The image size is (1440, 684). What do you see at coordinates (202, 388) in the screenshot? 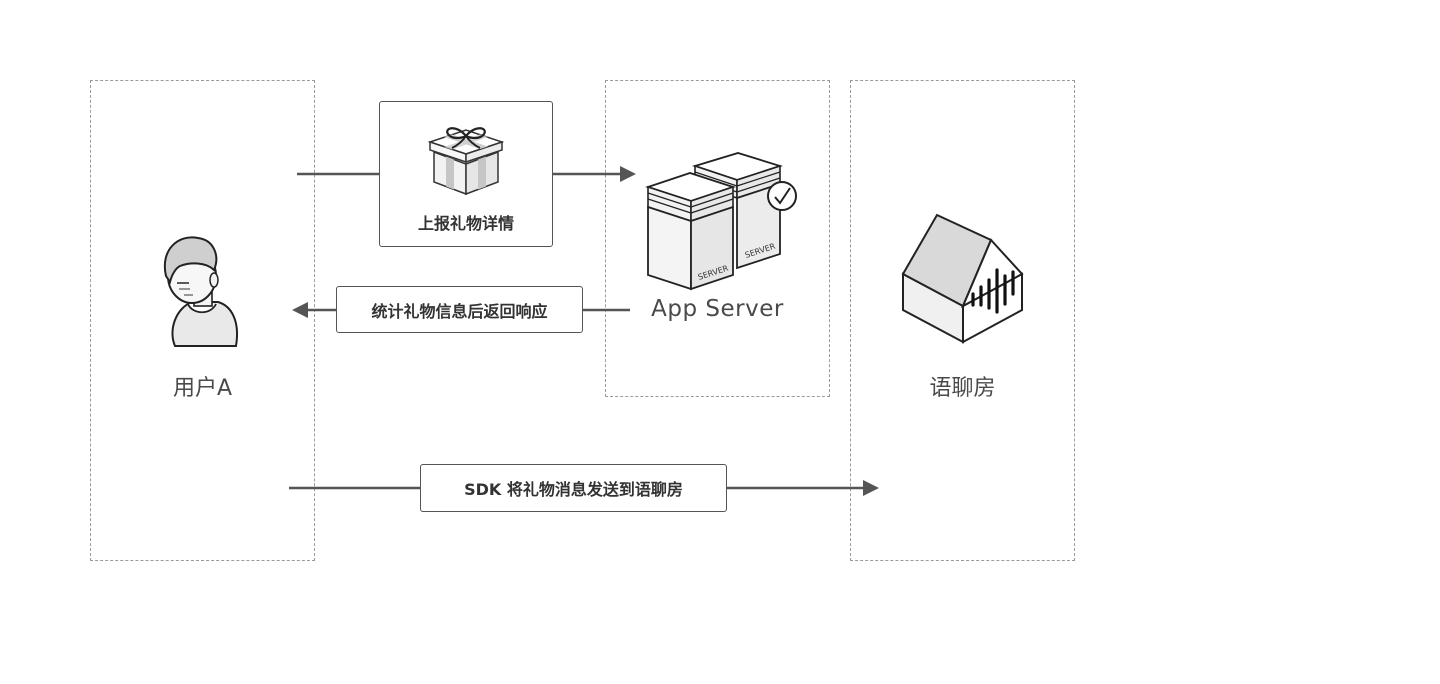
I see `user-label: 用户A` at bounding box center [202, 388].